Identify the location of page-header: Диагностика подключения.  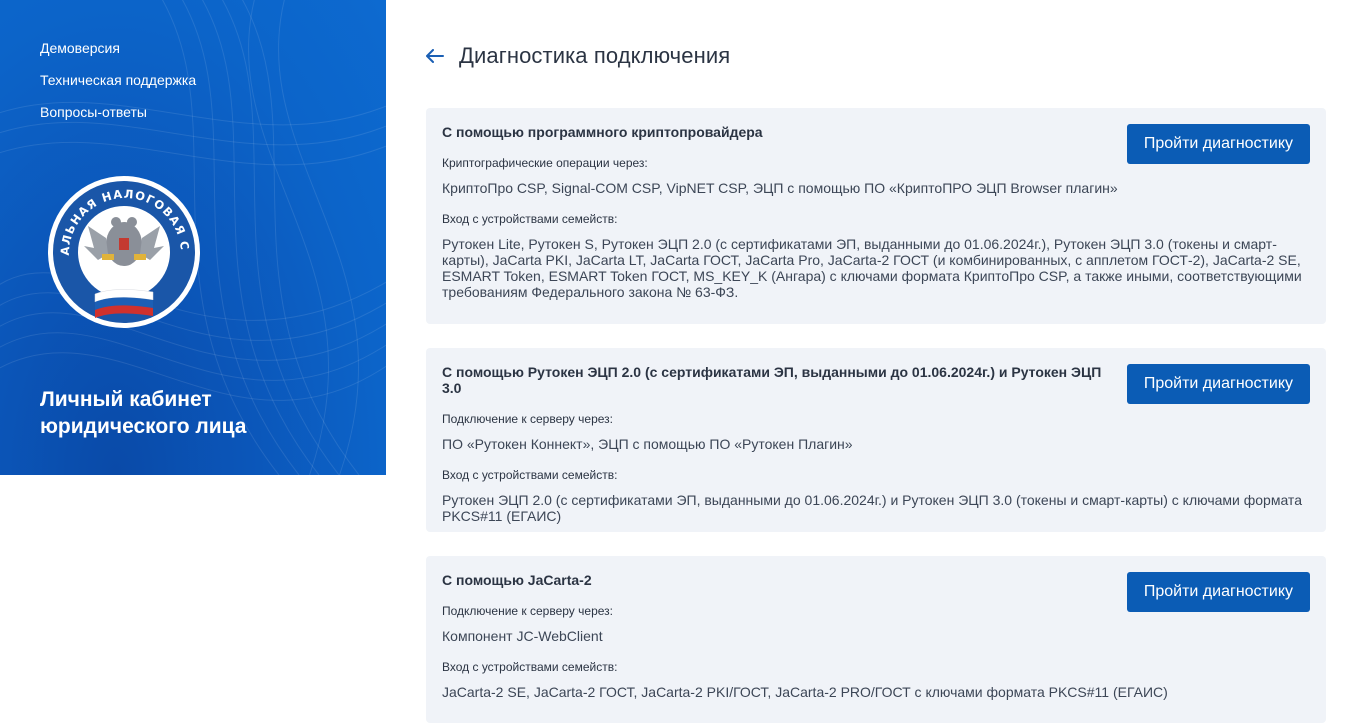
(578, 56).